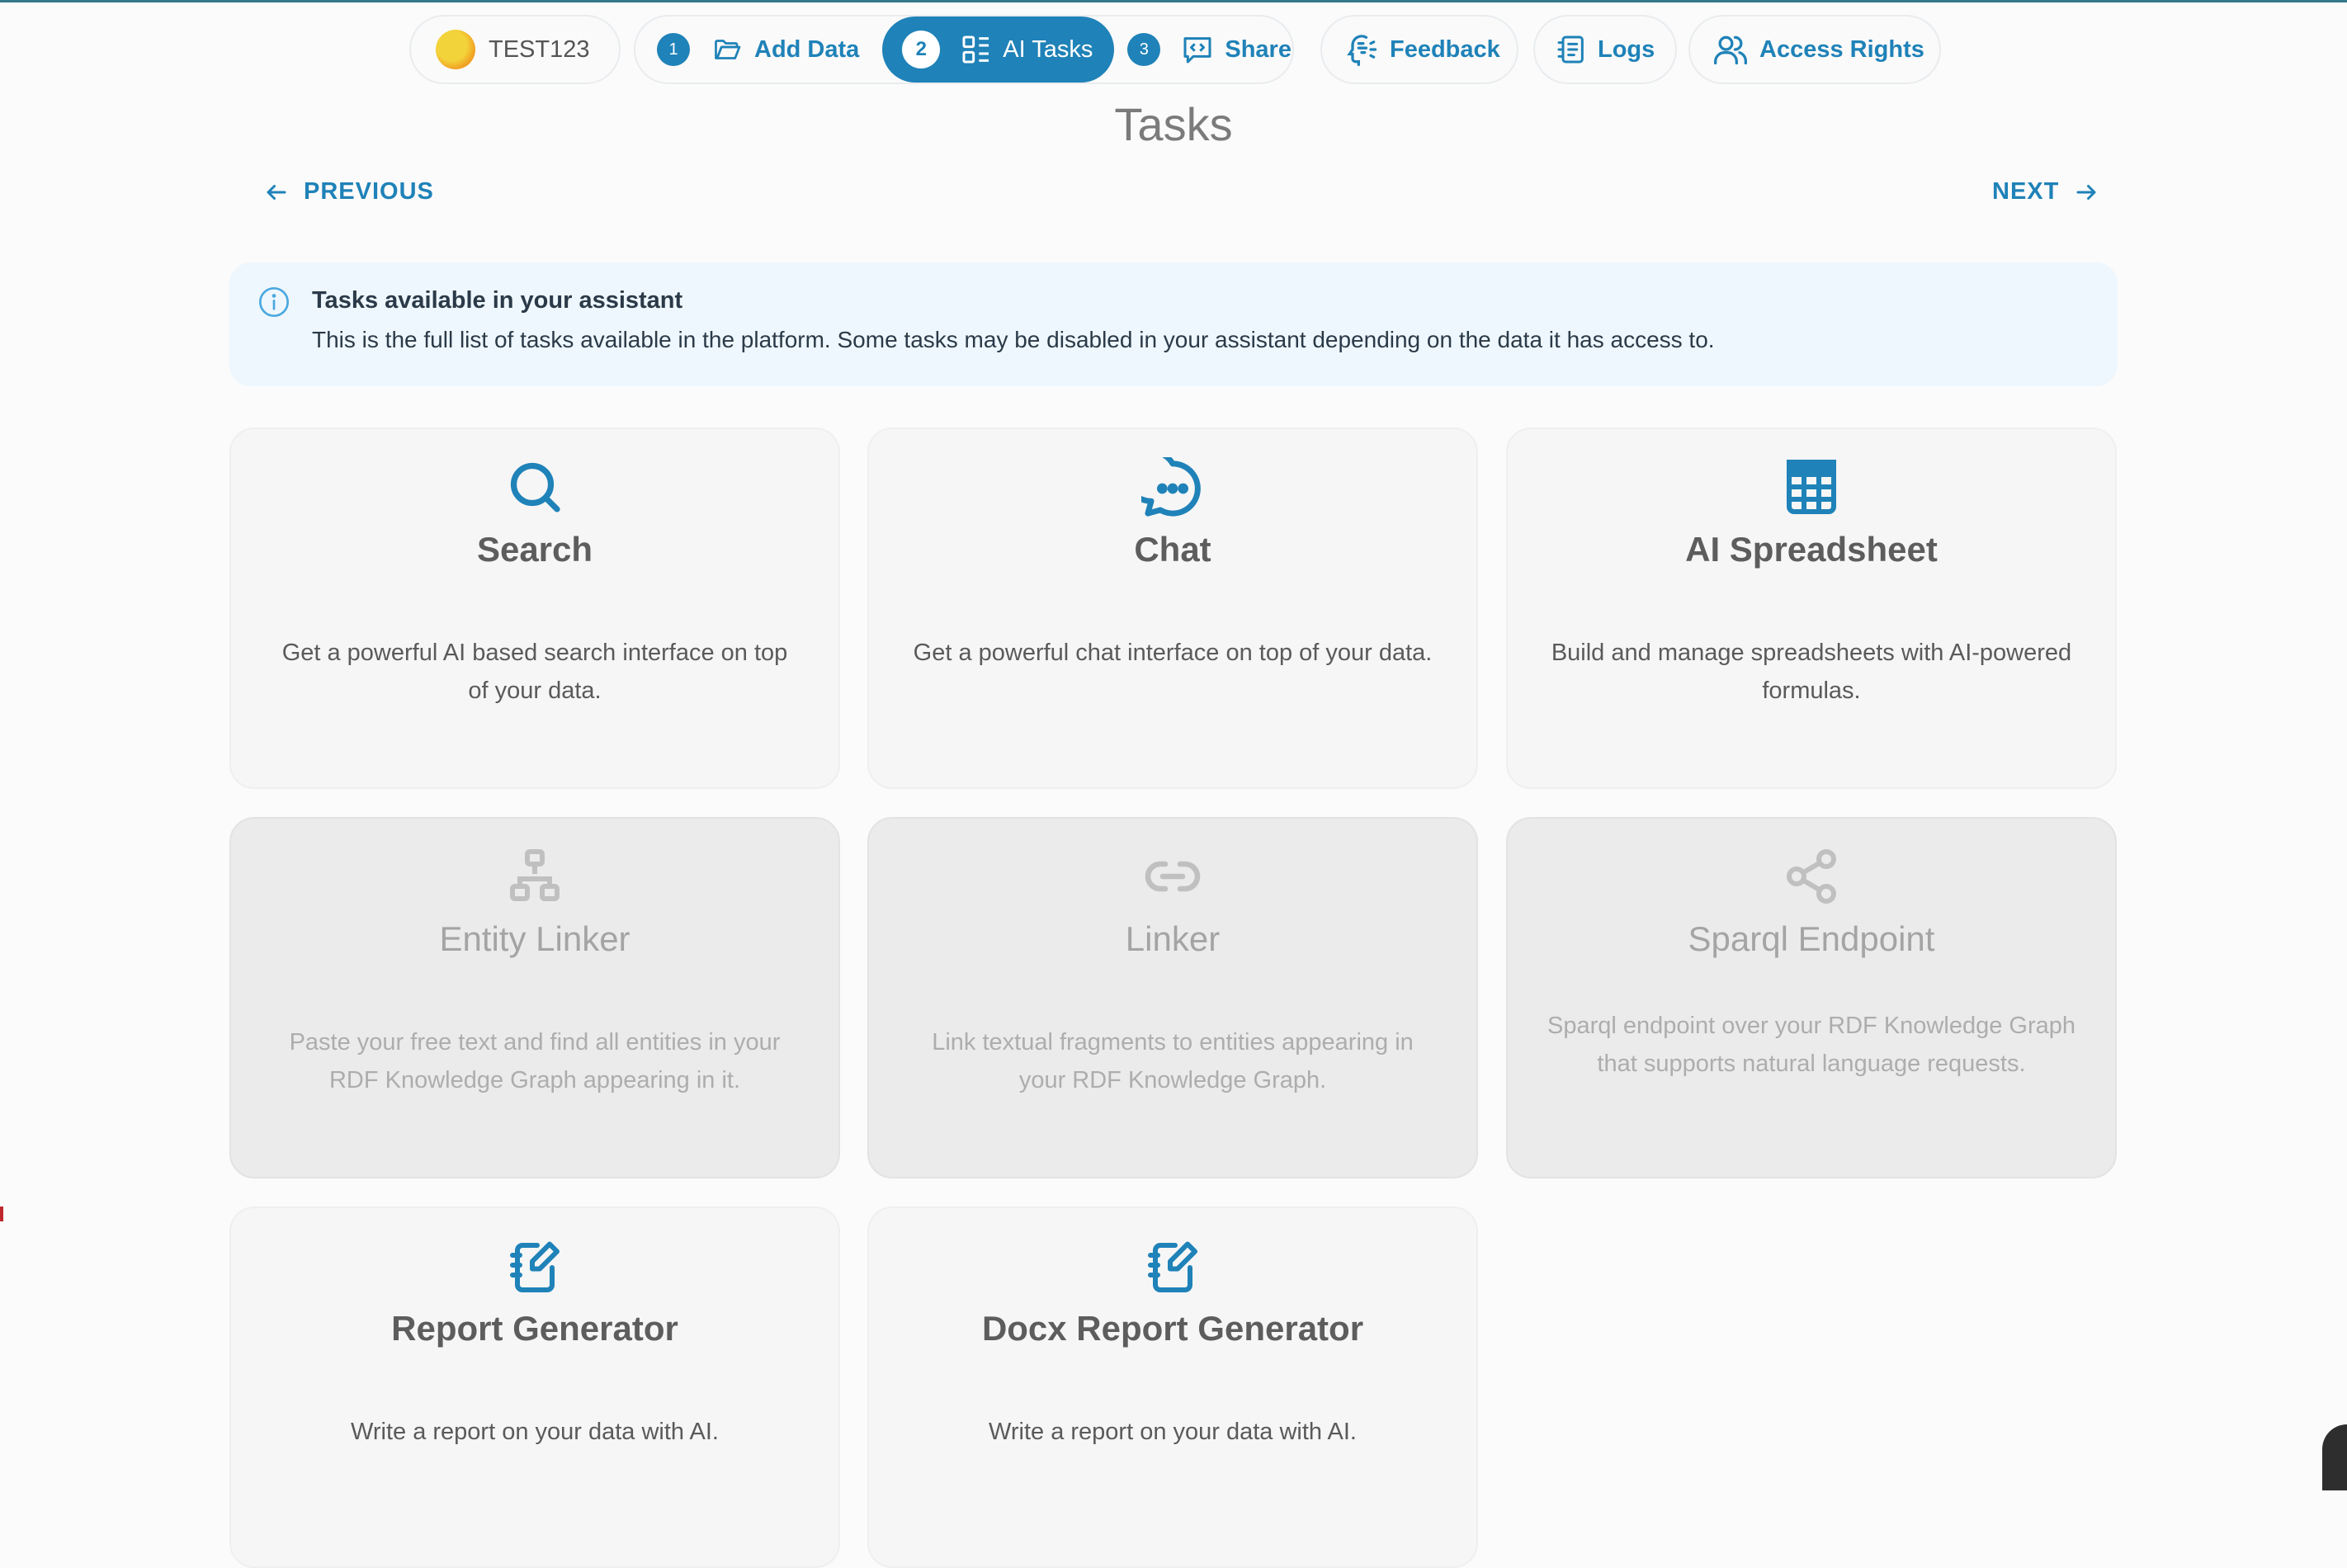 Image resolution: width=2347 pixels, height=1568 pixels. I want to click on users-icon, so click(1731, 50).